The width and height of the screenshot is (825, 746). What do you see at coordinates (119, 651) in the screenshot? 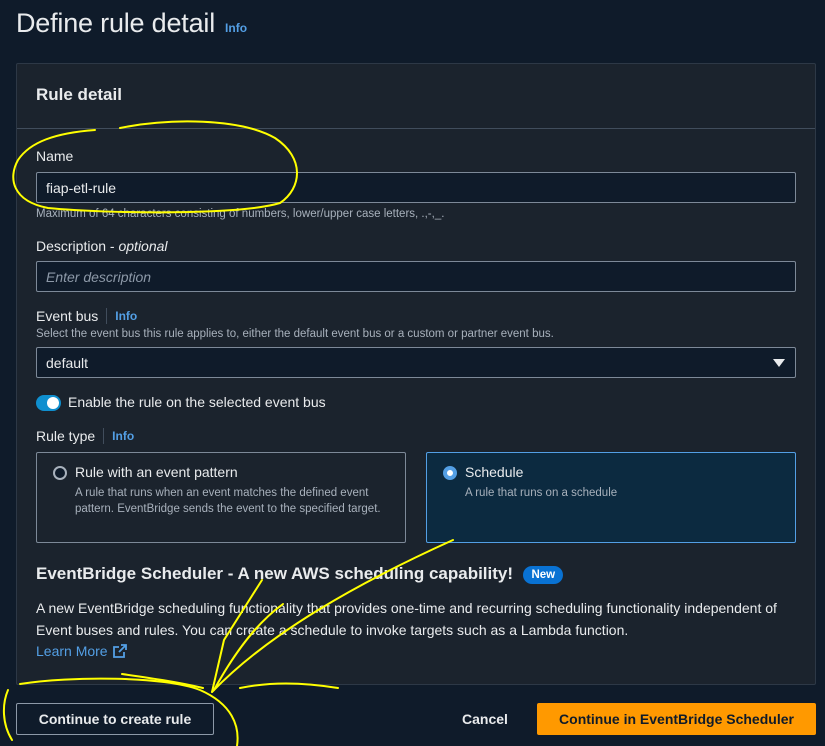
I see `external-link-icon` at bounding box center [119, 651].